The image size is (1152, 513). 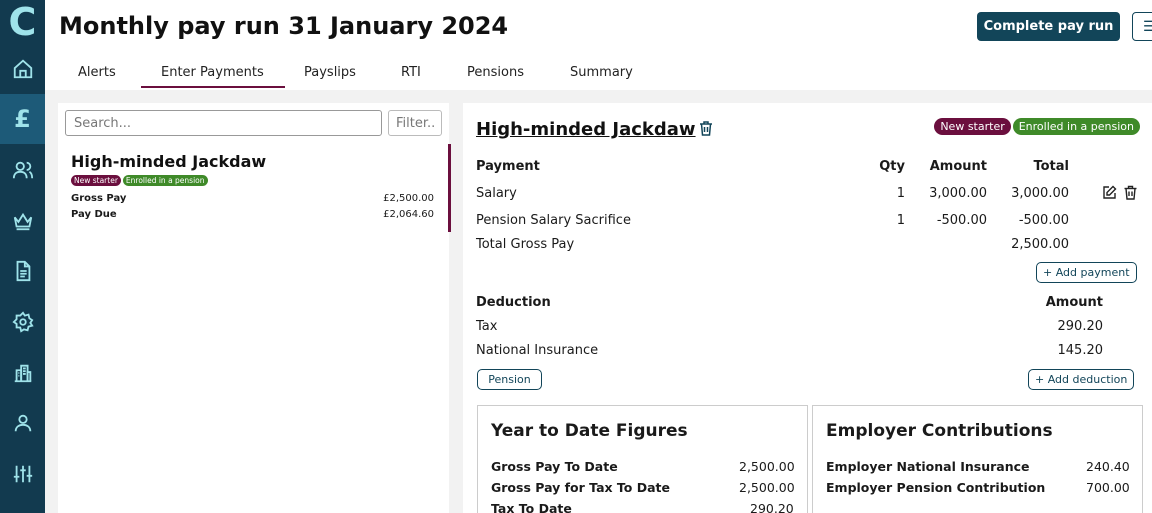 What do you see at coordinates (939, 431) in the screenshot?
I see `employer-contributions-title: Employer Contributions` at bounding box center [939, 431].